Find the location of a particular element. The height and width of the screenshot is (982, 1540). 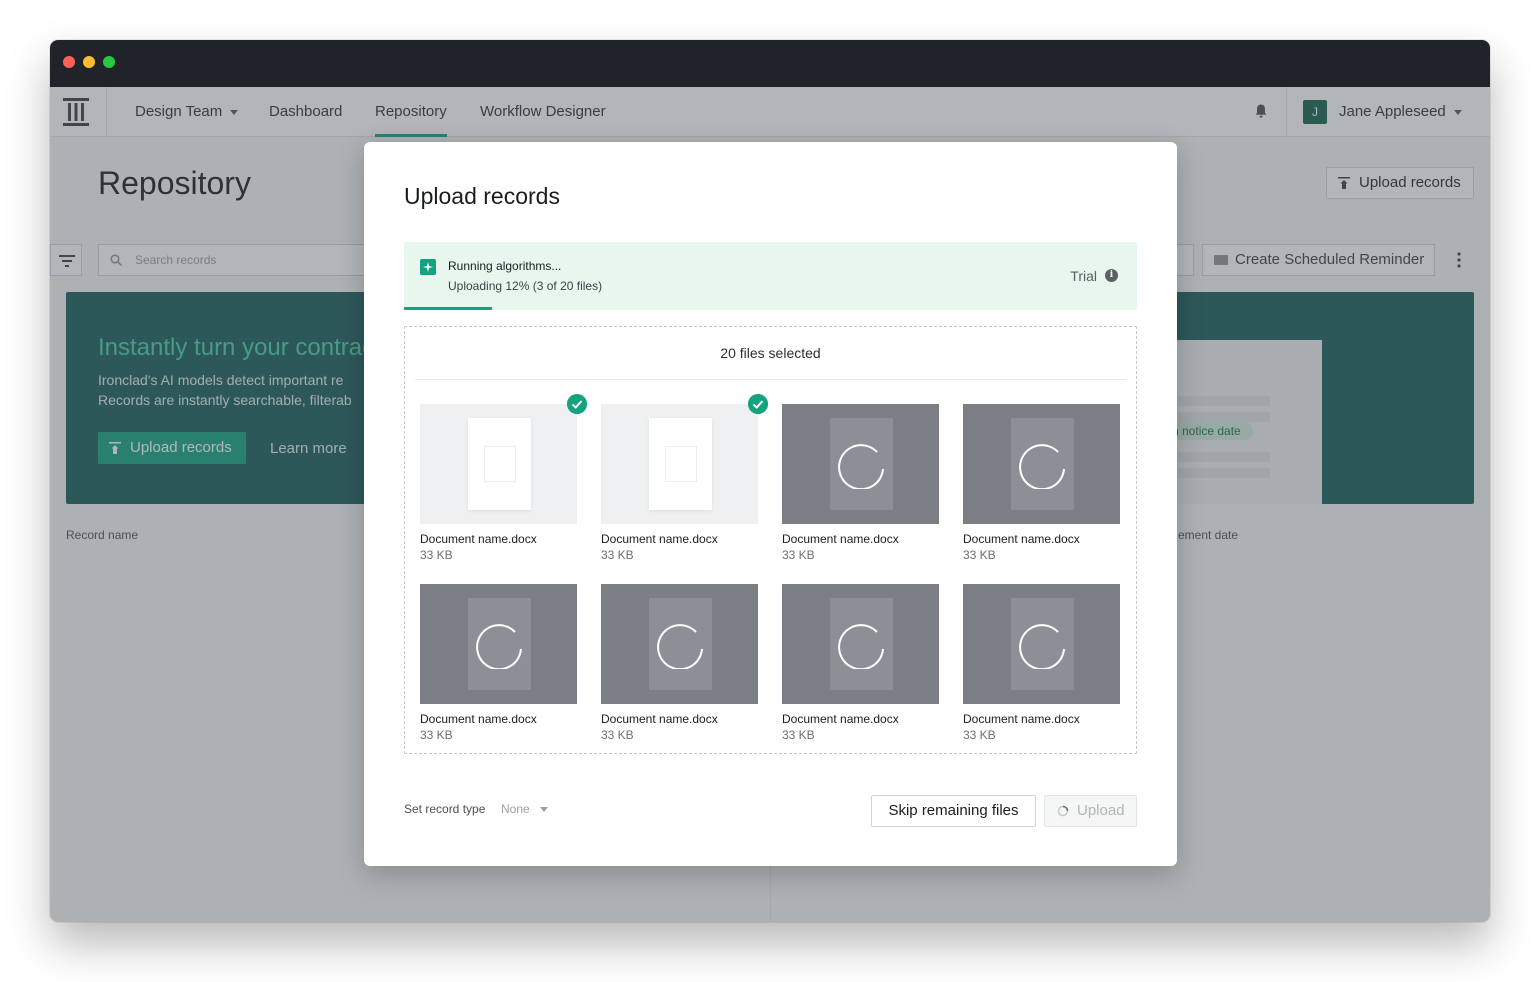

upload-progress-fill is located at coordinates (448, 308).